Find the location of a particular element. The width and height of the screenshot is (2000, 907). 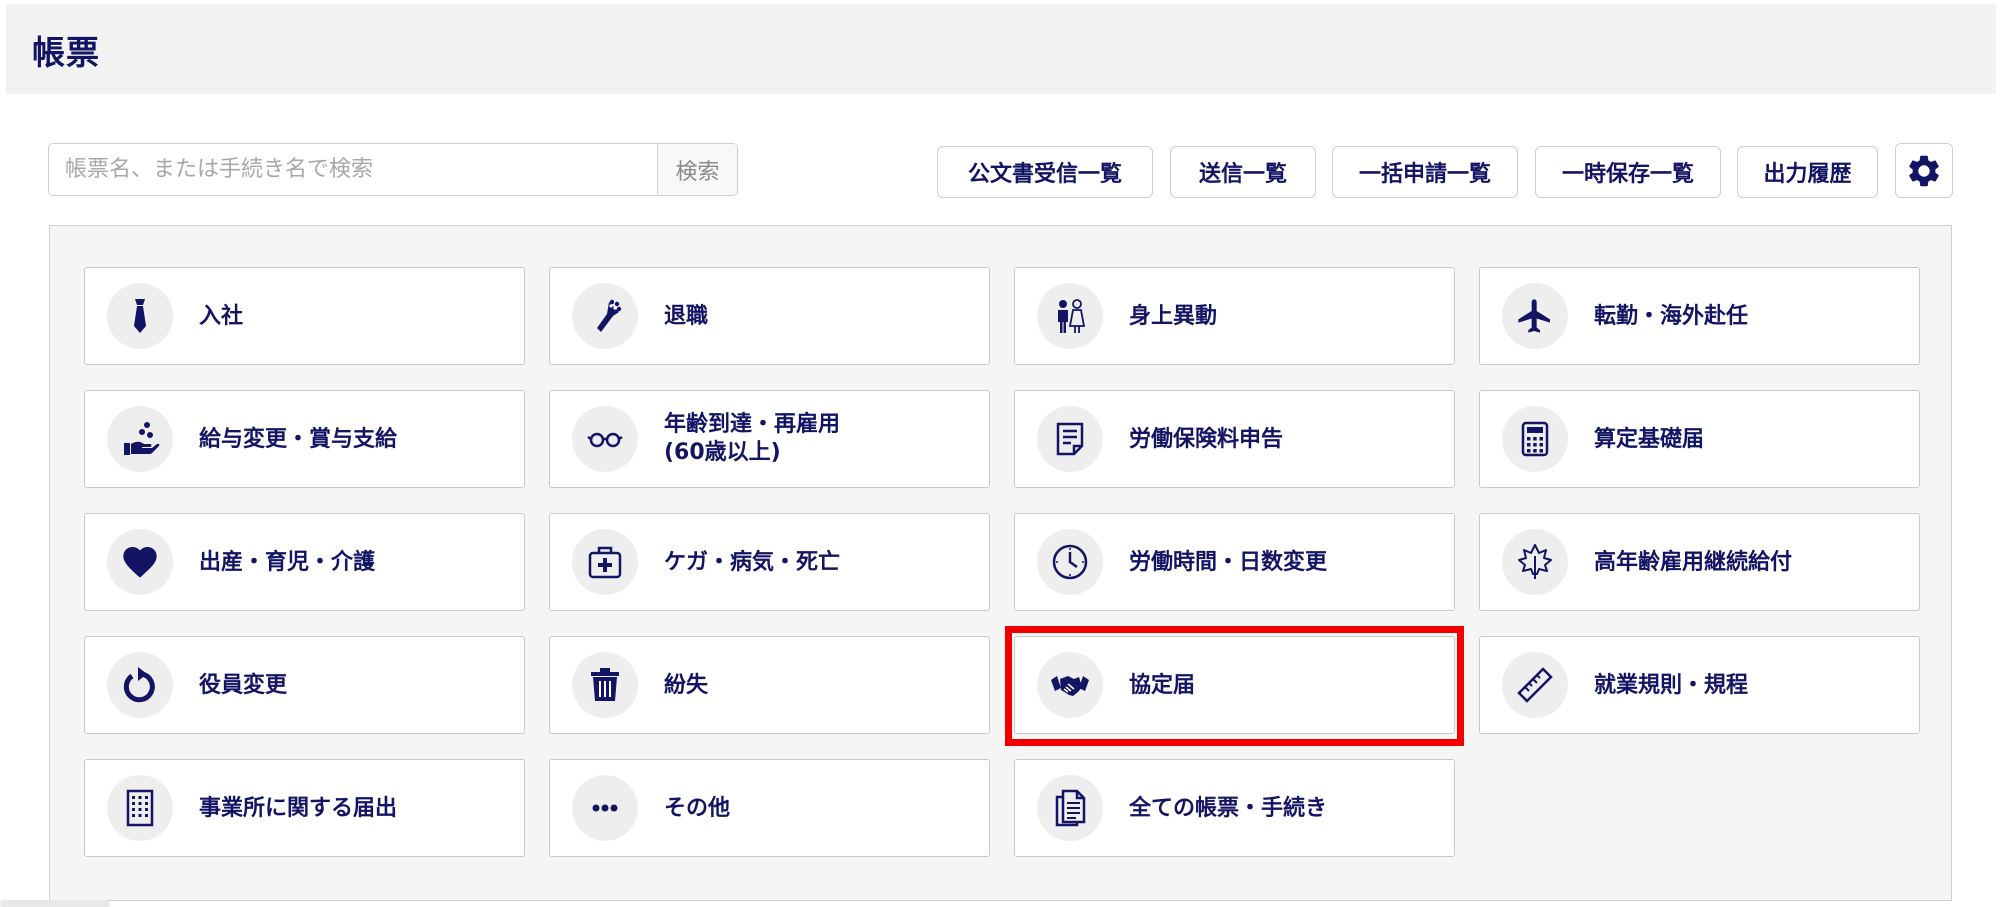

category-label: 転勤・海外赴任 is located at coordinates (1671, 316).